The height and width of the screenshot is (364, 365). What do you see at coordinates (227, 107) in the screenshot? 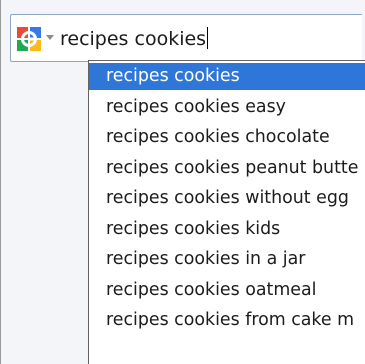
I see `suggestion-item: recipes cookies easy` at bounding box center [227, 107].